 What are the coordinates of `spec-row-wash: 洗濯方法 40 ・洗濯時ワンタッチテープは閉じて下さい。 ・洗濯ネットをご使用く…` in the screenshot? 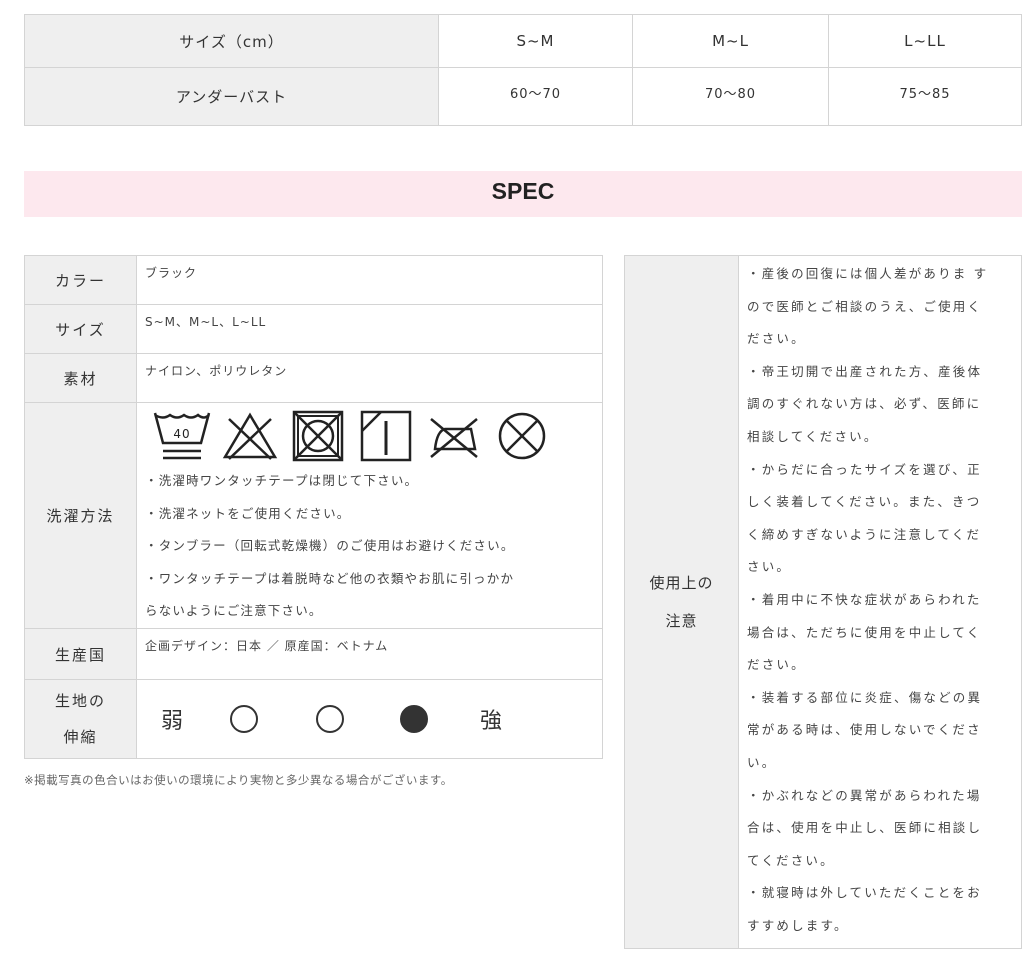 It's located at (313, 515).